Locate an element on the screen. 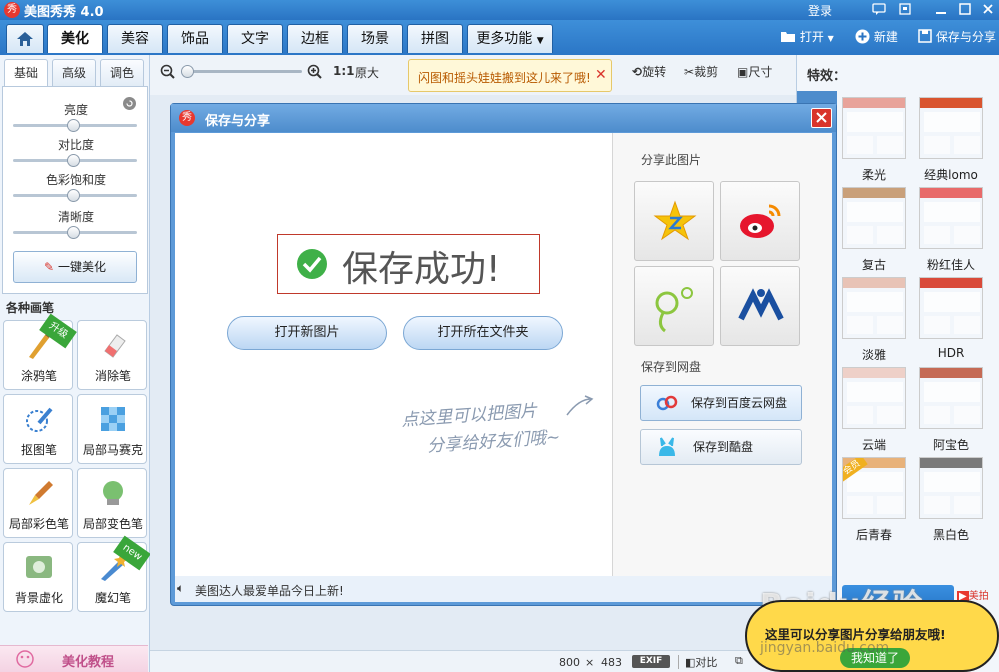  save-baidu-cloud-button: 保存到百度云网盘 is located at coordinates (721, 403).